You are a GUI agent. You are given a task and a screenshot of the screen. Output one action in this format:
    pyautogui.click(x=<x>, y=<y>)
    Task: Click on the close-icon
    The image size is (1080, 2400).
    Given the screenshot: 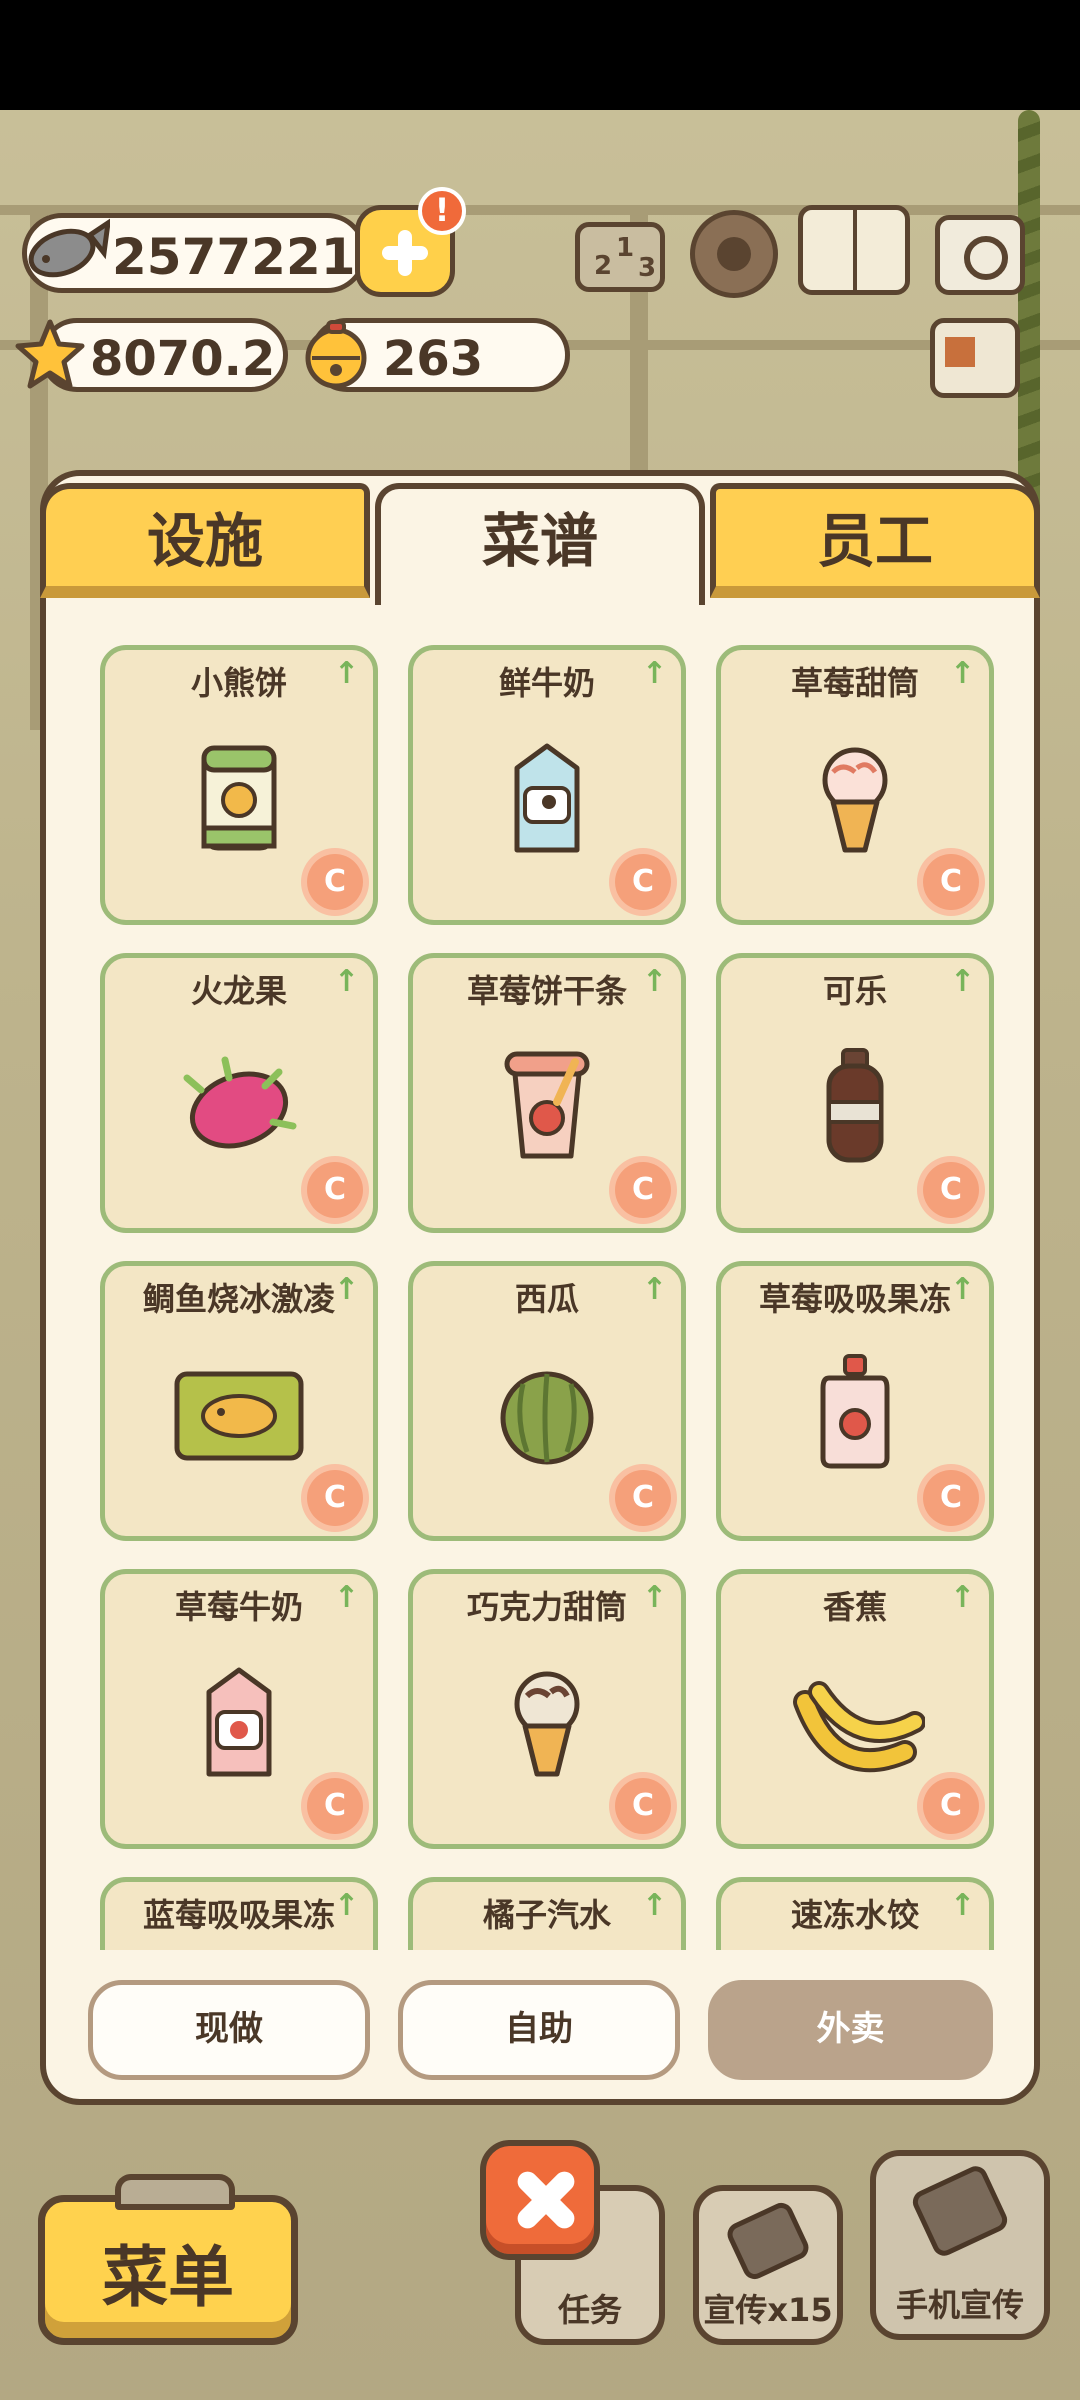 What is the action you would take?
    pyautogui.click(x=540, y=2200)
    